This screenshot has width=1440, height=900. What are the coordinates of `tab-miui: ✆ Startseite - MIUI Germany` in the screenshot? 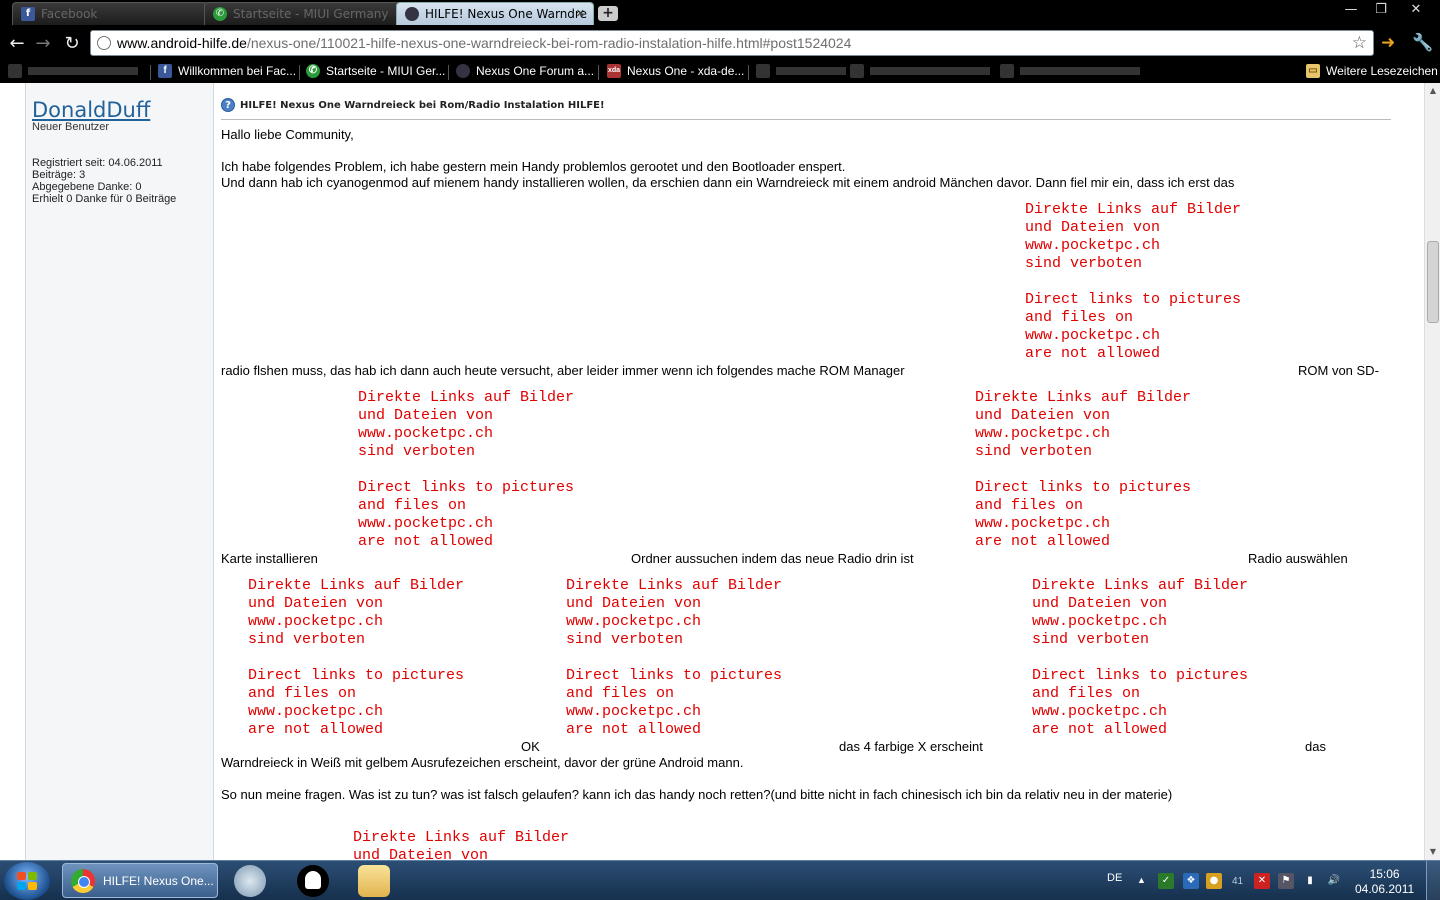 It's located at (302, 13).